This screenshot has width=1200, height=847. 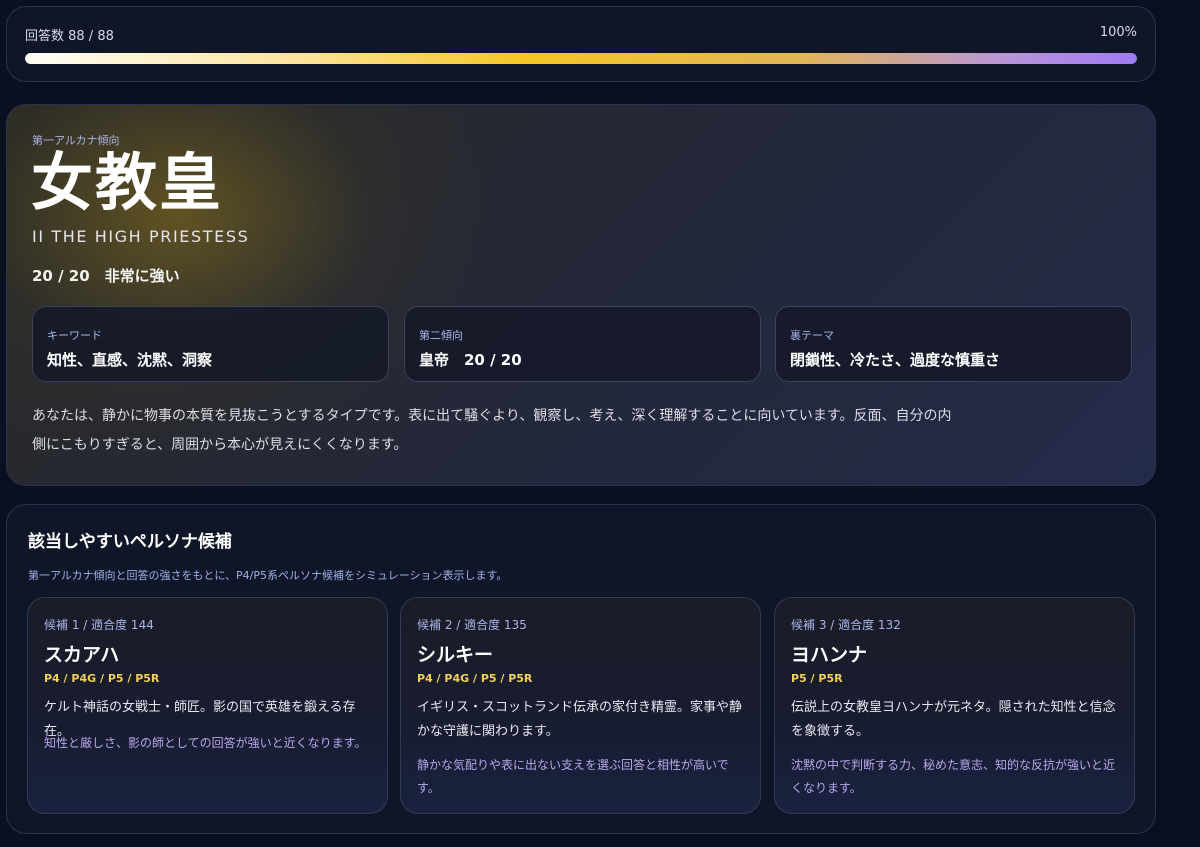 I want to click on second-tendency-label: 第二傾向, so click(x=441, y=335).